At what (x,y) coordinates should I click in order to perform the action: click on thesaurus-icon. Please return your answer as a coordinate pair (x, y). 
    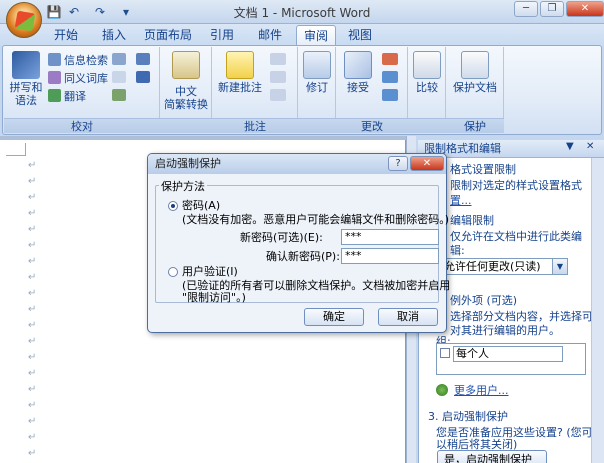
    Looking at the image, I should click on (54, 77).